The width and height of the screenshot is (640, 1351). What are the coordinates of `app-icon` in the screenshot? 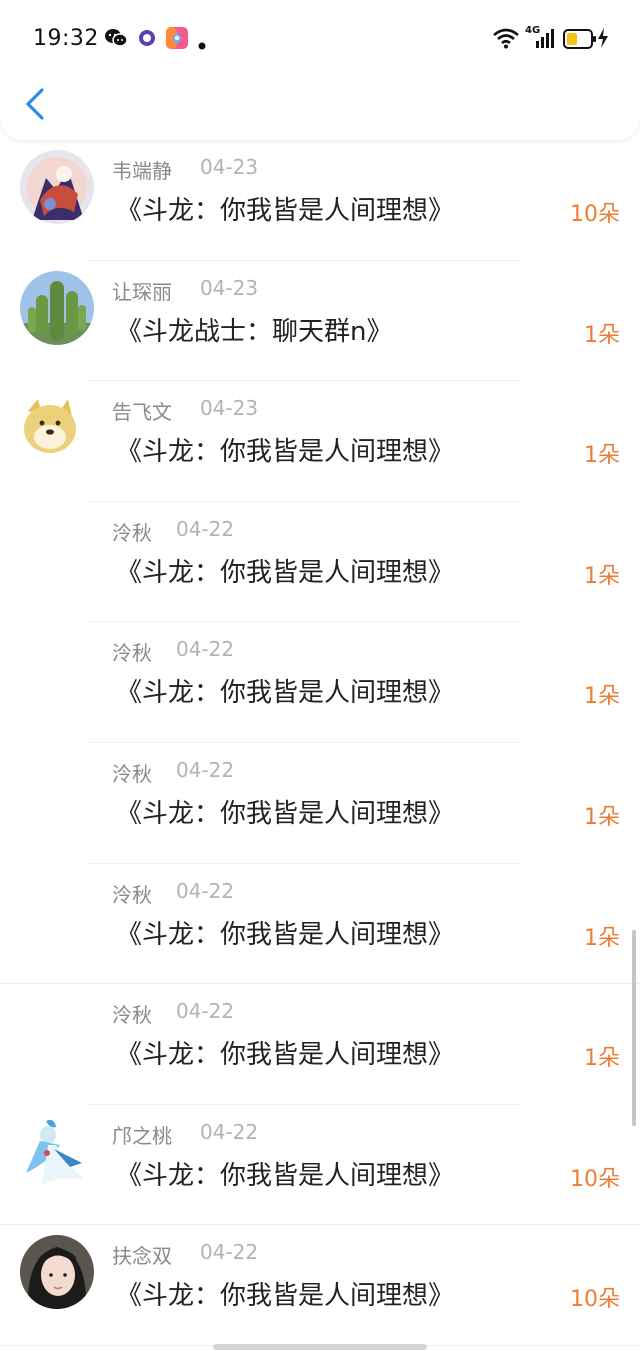 It's located at (177, 40).